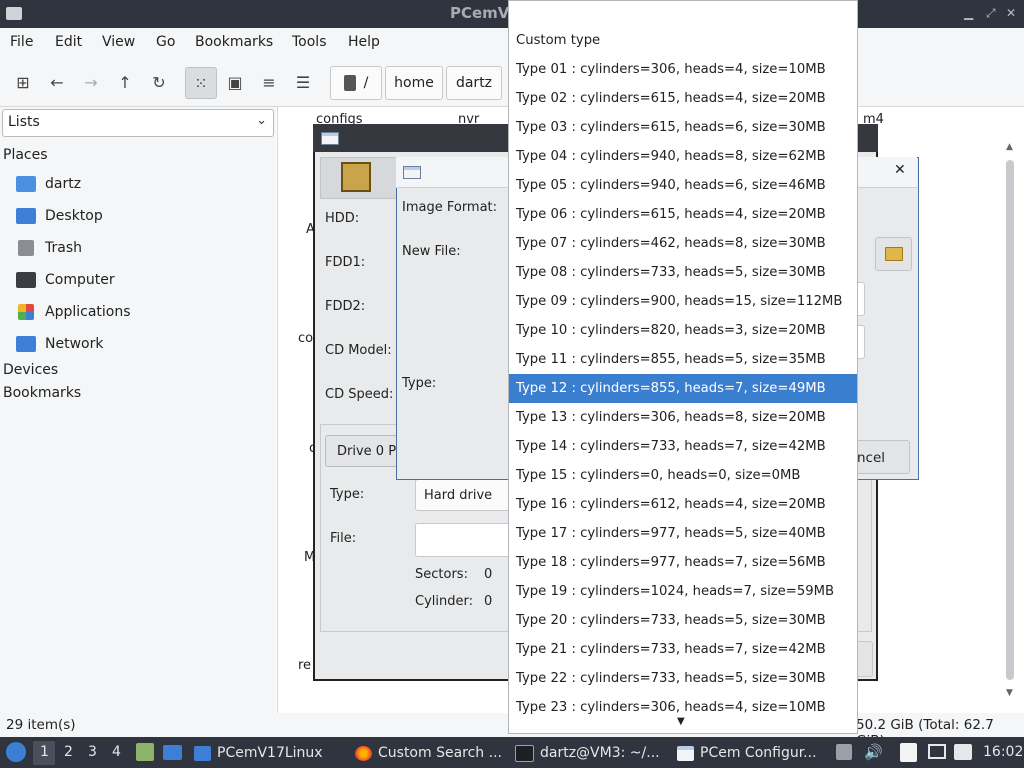  I want to click on cylinder-value: 0, so click(488, 601).